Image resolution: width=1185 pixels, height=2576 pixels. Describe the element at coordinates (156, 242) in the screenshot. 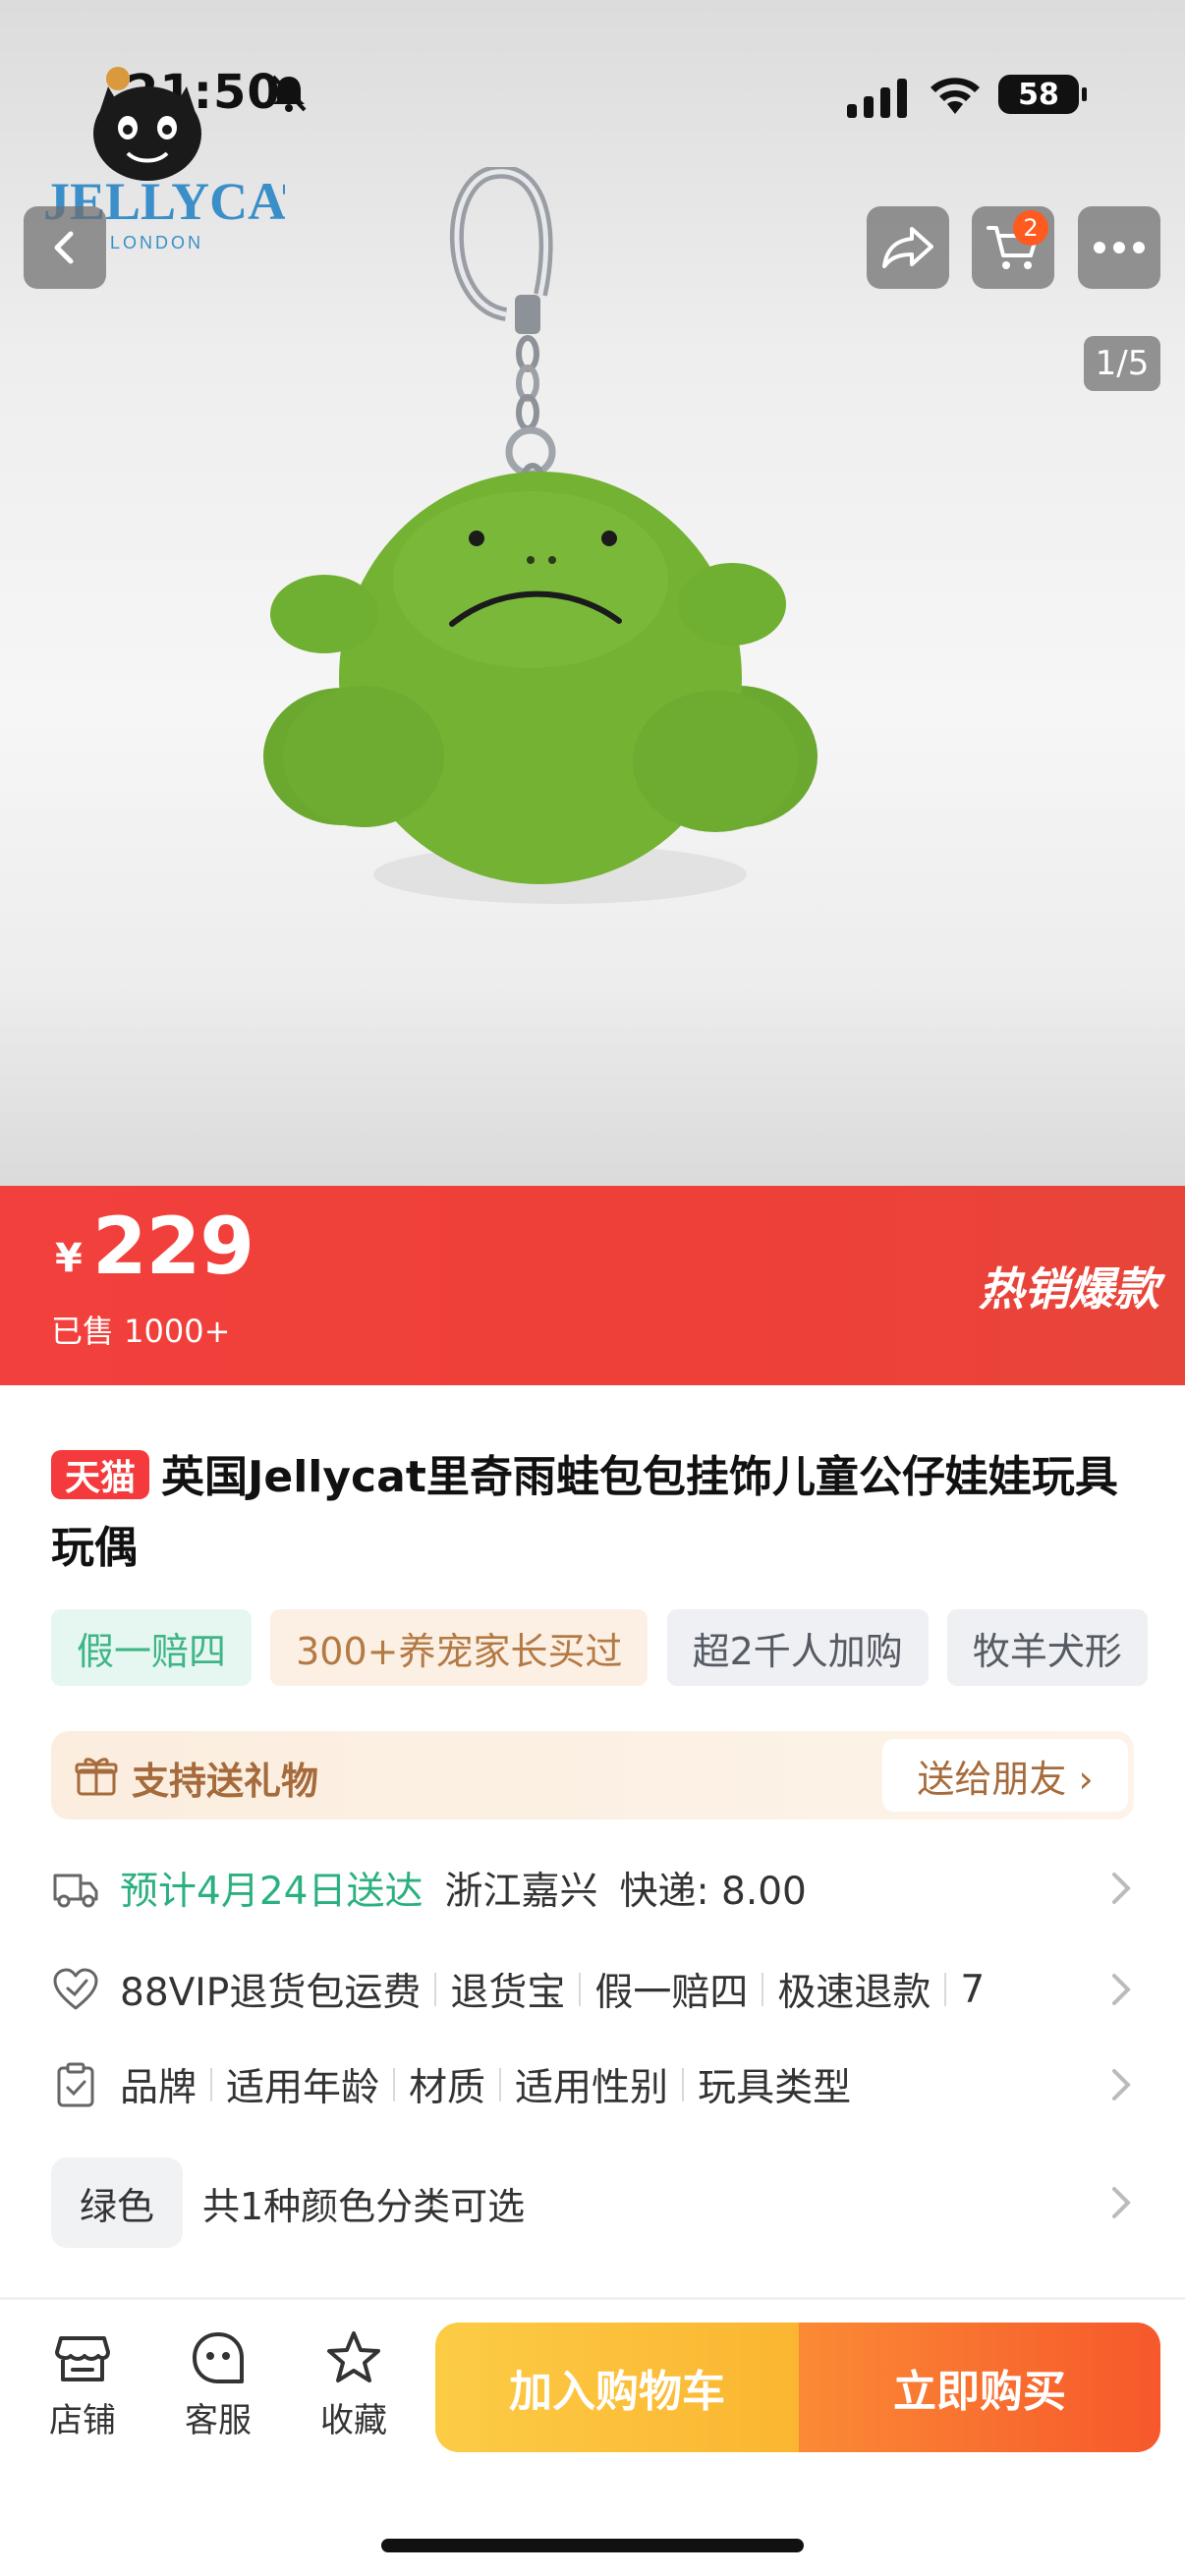

I see `svg-text: LONDON` at that location.